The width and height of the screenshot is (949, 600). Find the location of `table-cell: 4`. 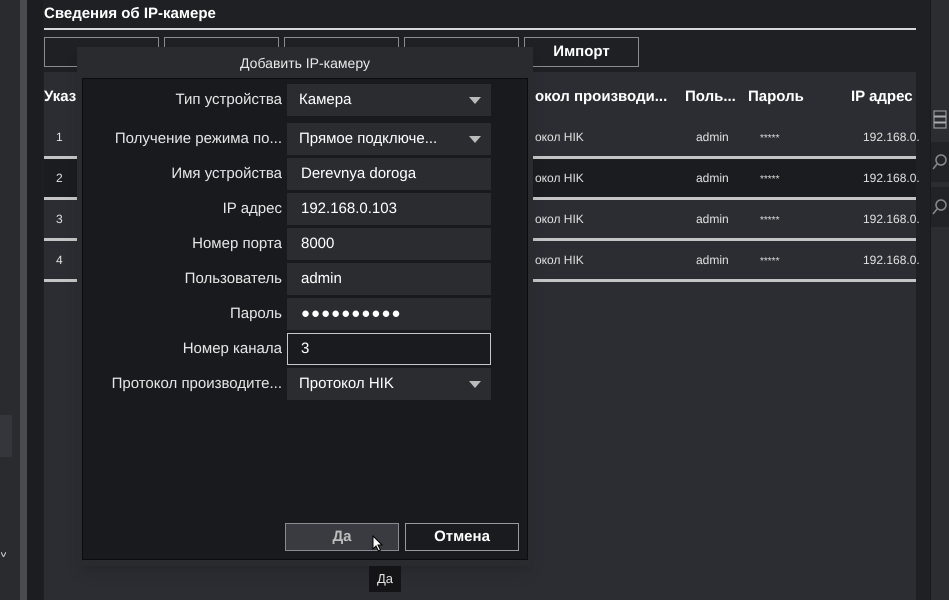

table-cell: 4 is located at coordinates (59, 260).